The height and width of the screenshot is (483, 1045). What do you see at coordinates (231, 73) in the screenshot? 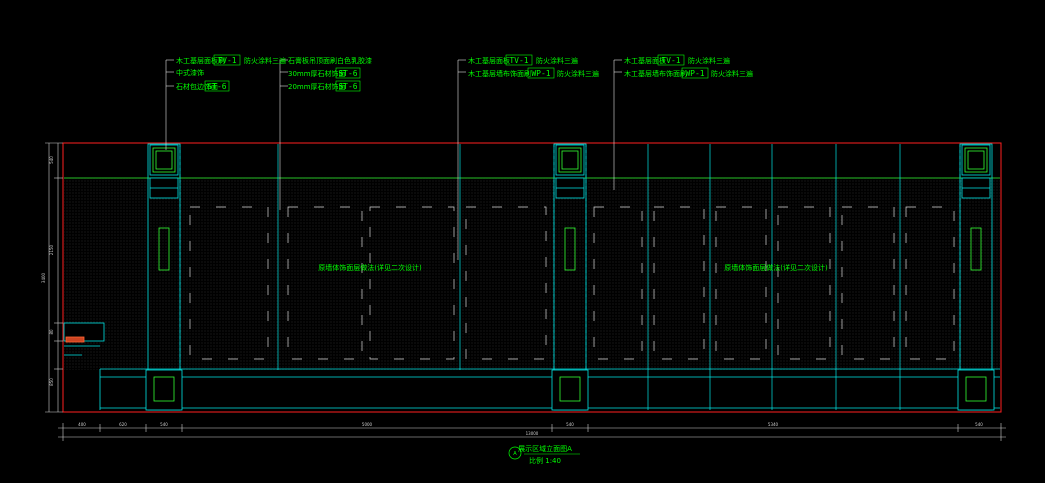
I see `annotation-group-1: 木工基层面板刷 TV-1 防火涂料三遍 中式漆饰 石材包边饰面 ST-6` at bounding box center [231, 73].